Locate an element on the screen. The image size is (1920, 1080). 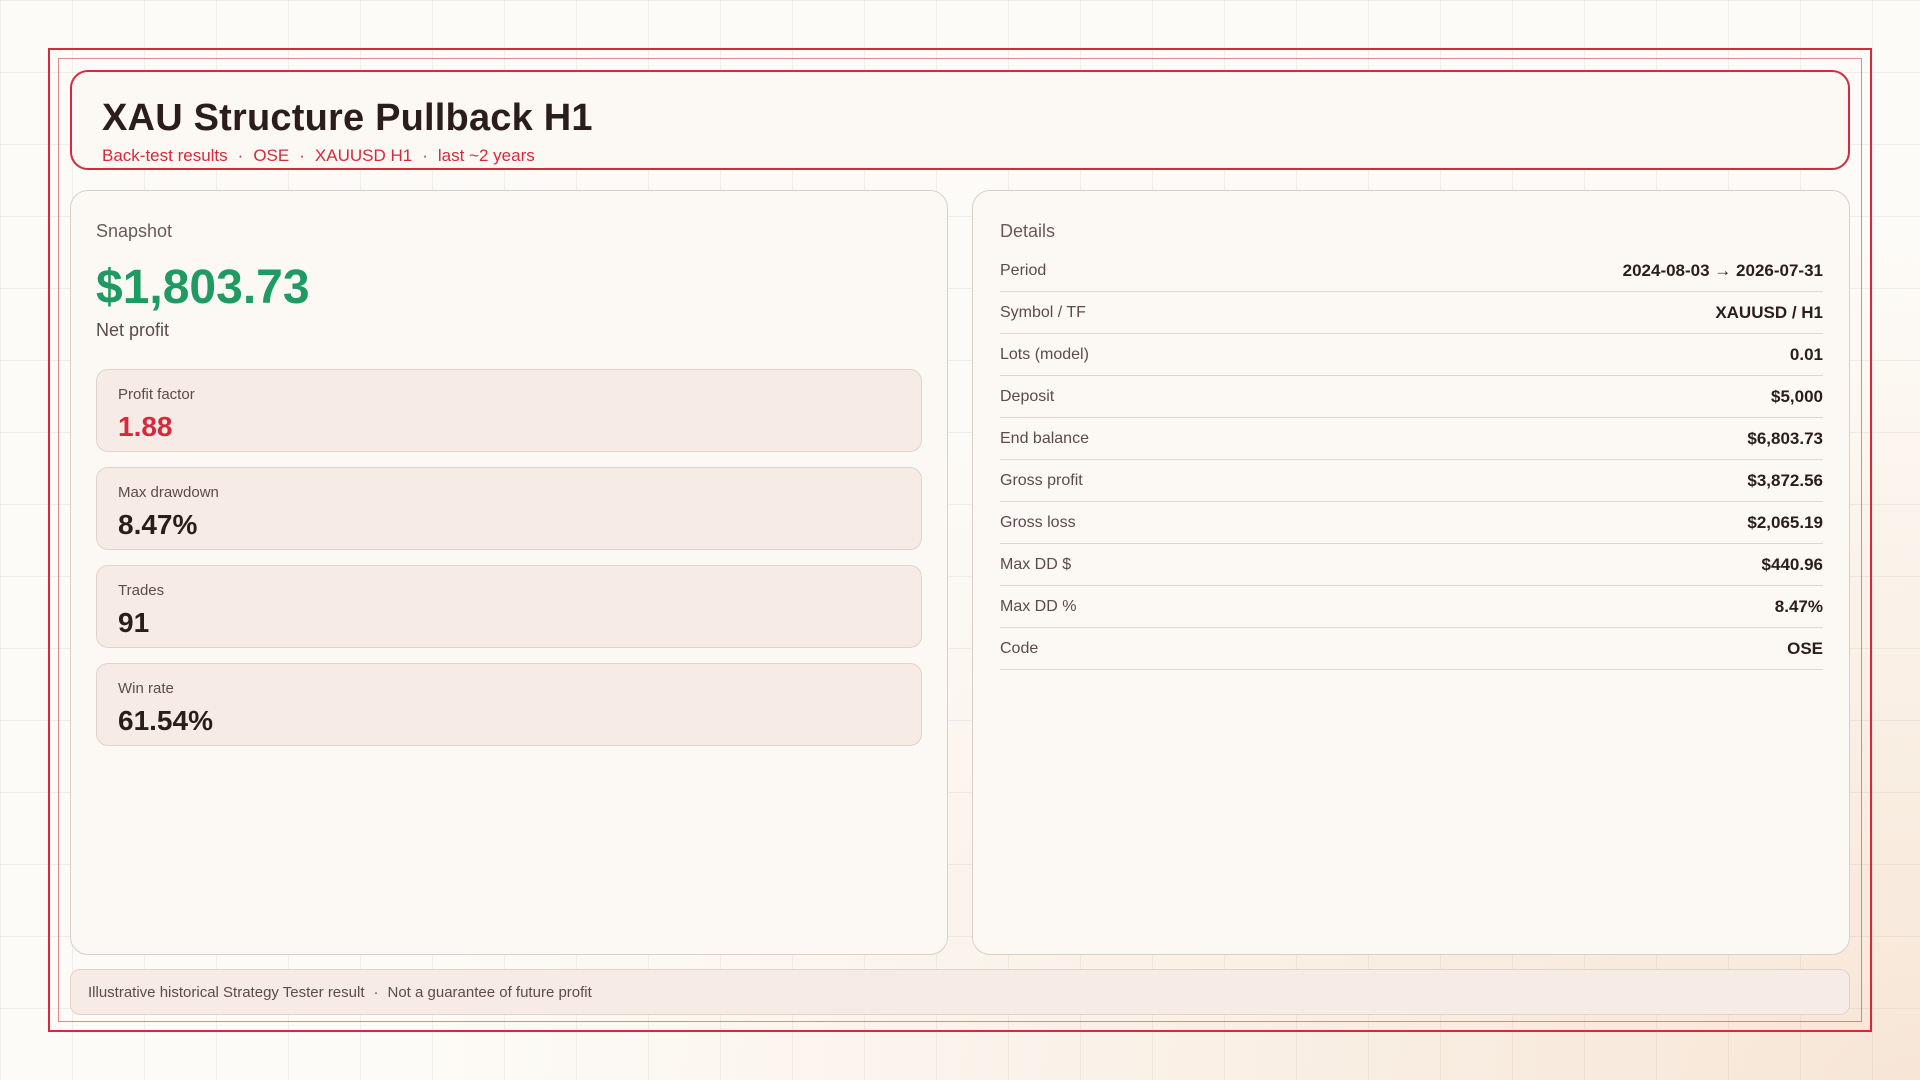
stat-card-profit-factor: Profit factor 1.88 is located at coordinates (509, 410).